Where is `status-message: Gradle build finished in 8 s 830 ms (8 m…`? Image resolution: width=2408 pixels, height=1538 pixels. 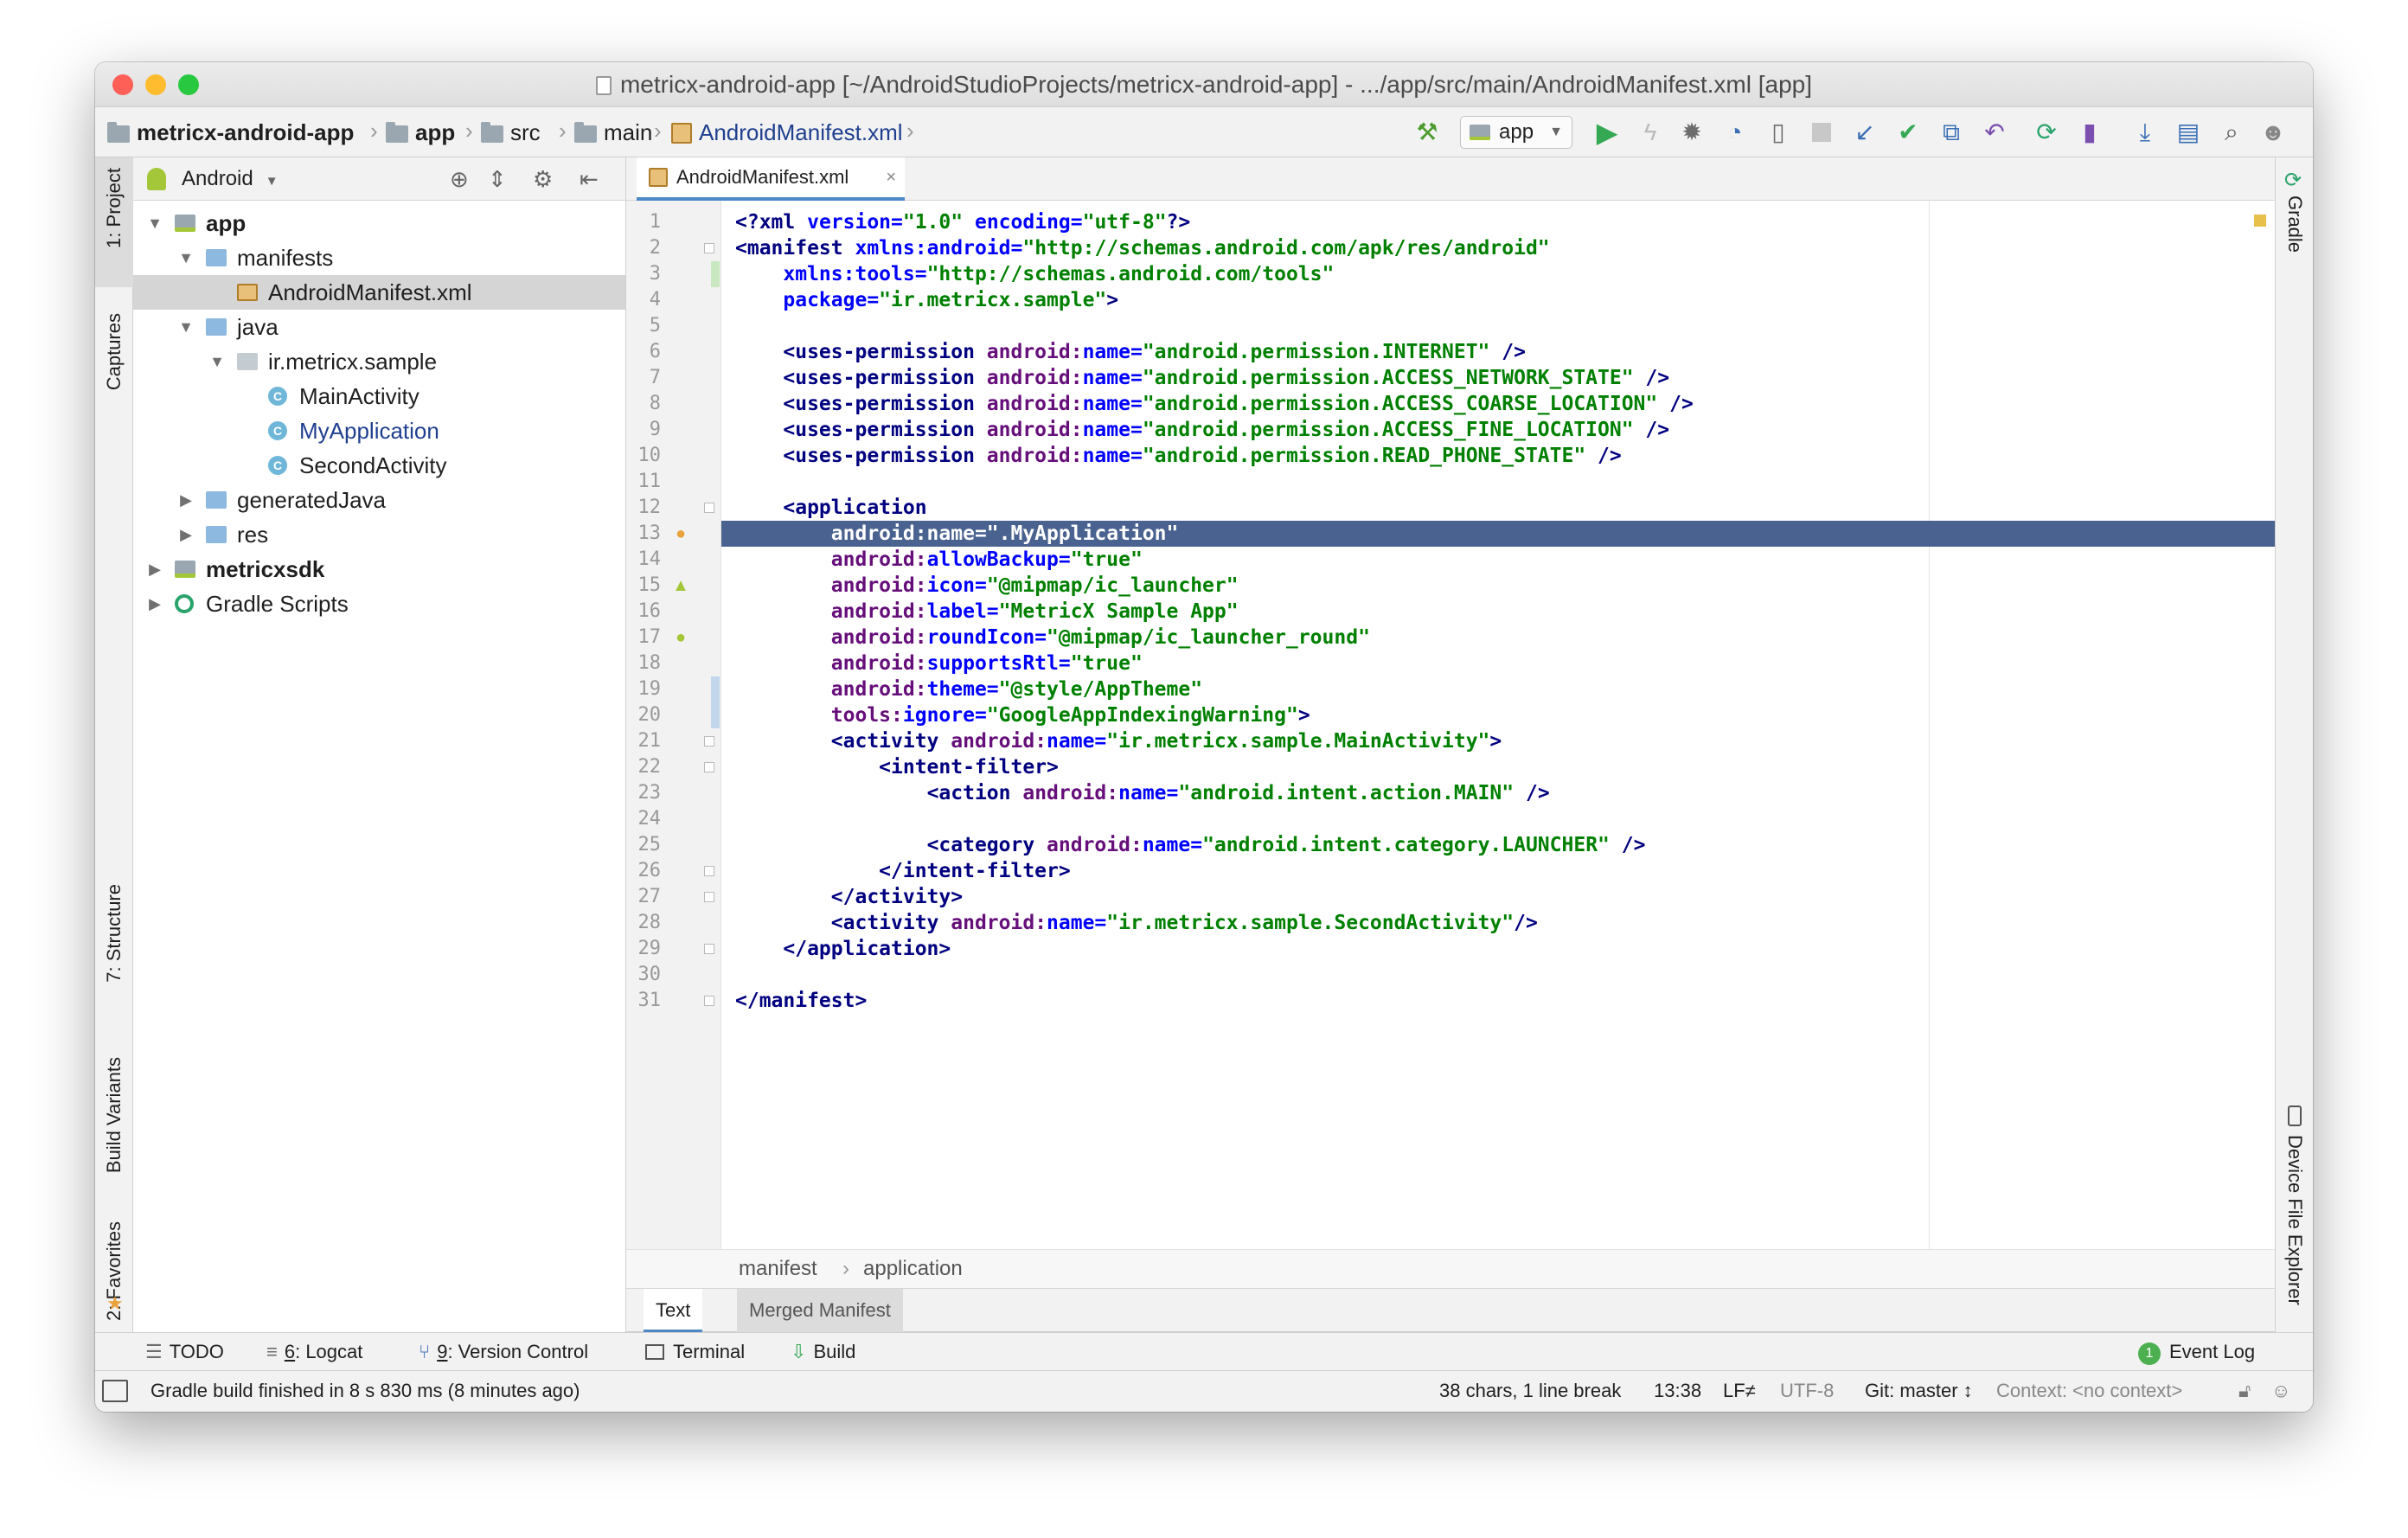
status-message: Gradle build finished in 8 s 830 ms (8 m… is located at coordinates (365, 1391).